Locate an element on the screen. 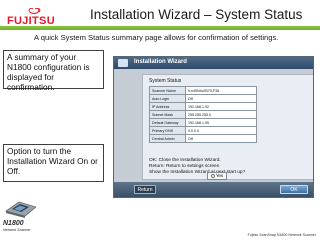 This screenshot has height=240, width=320. show-wizard-yes-toggle: Yes is located at coordinates (217, 176).